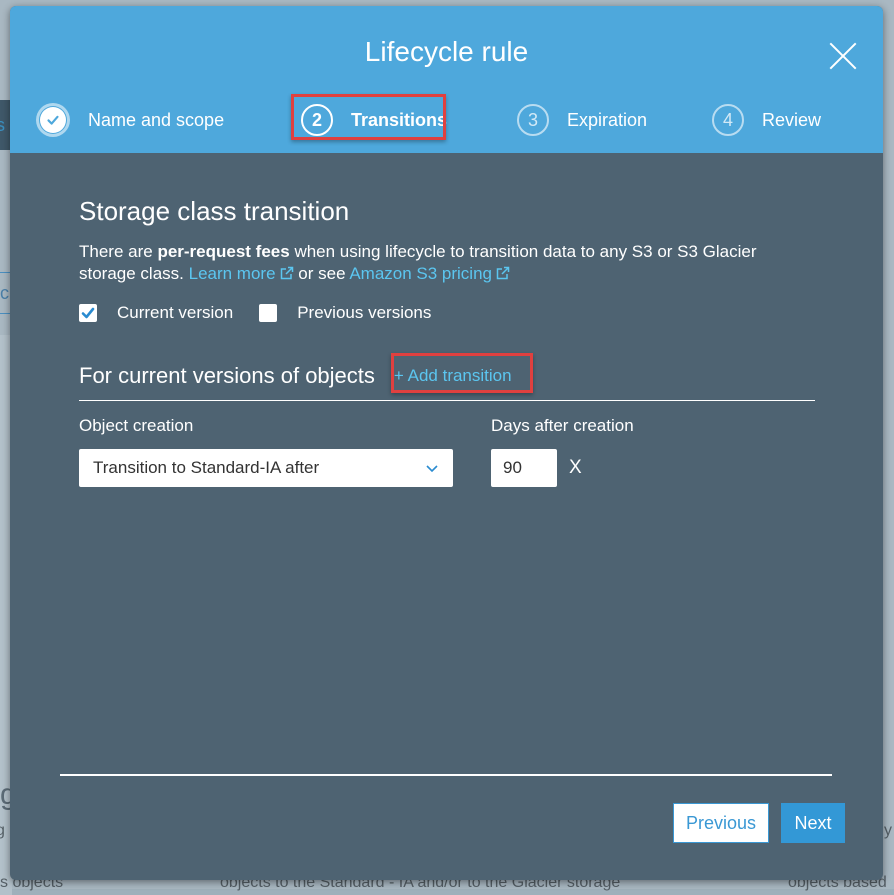  I want to click on close-icon, so click(843, 56).